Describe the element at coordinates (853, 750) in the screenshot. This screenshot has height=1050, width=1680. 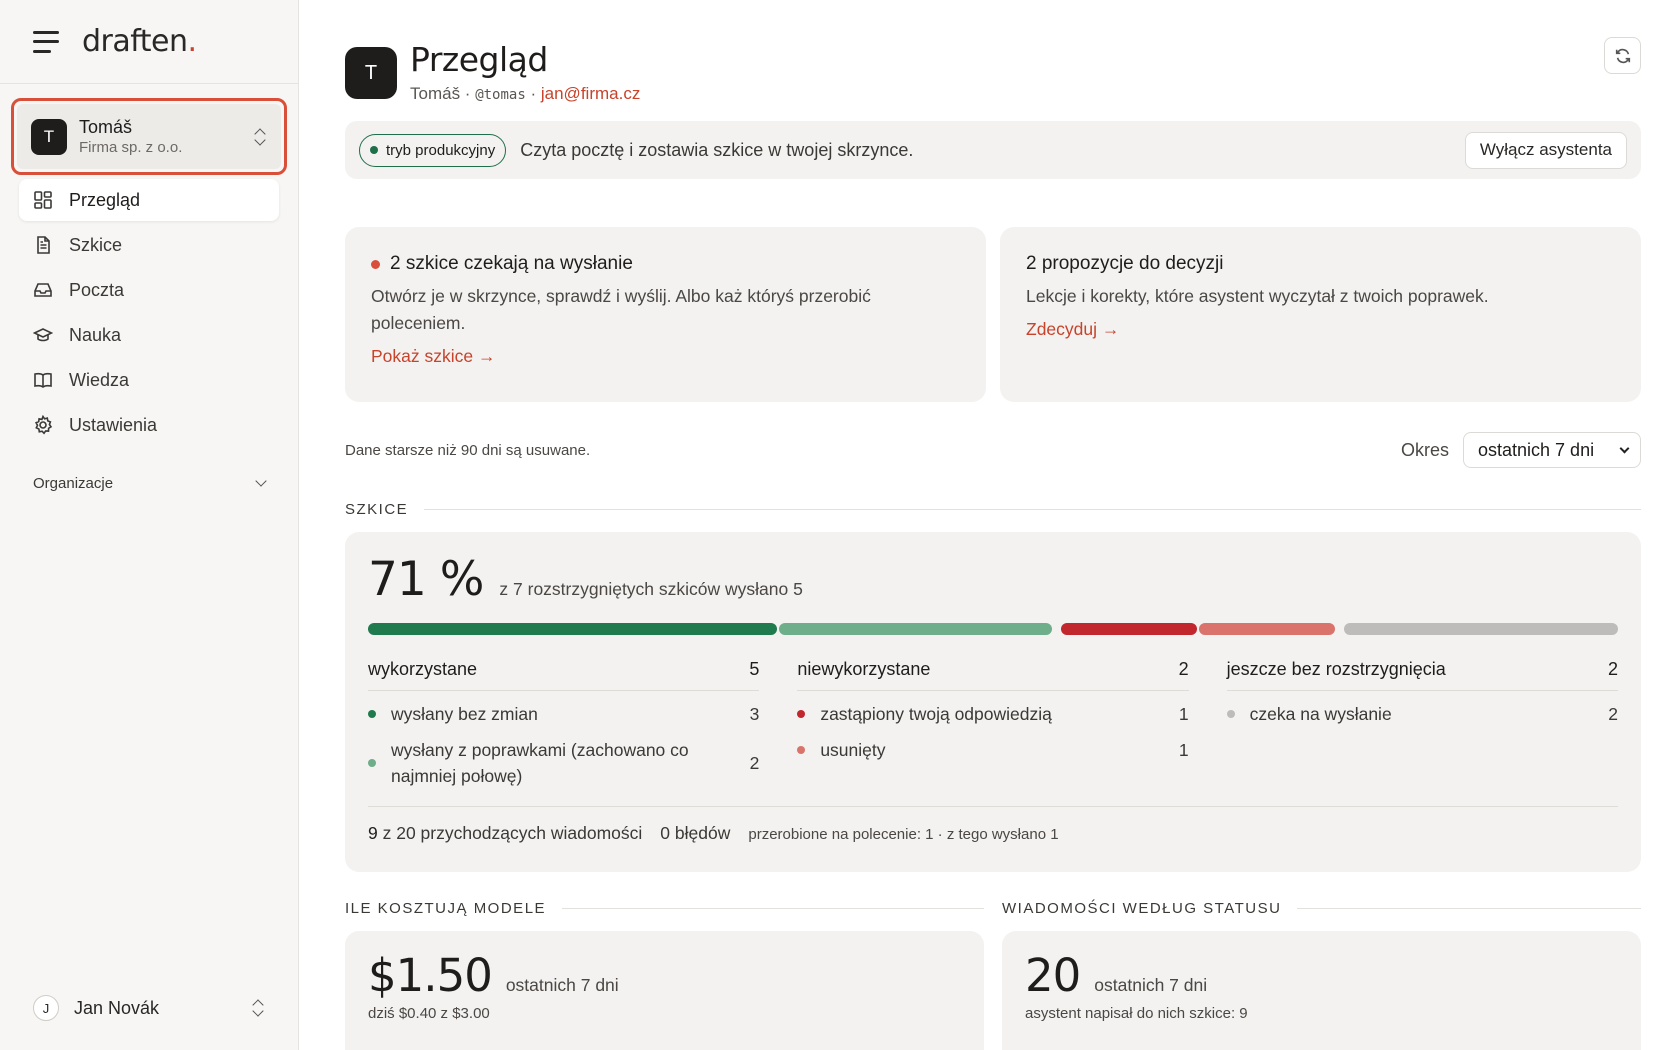
I see `breakdown-row-text: usunięty` at that location.